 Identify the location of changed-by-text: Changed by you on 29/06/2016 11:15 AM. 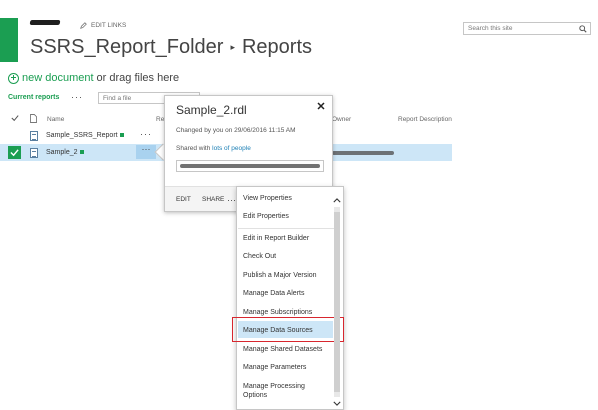
(236, 130).